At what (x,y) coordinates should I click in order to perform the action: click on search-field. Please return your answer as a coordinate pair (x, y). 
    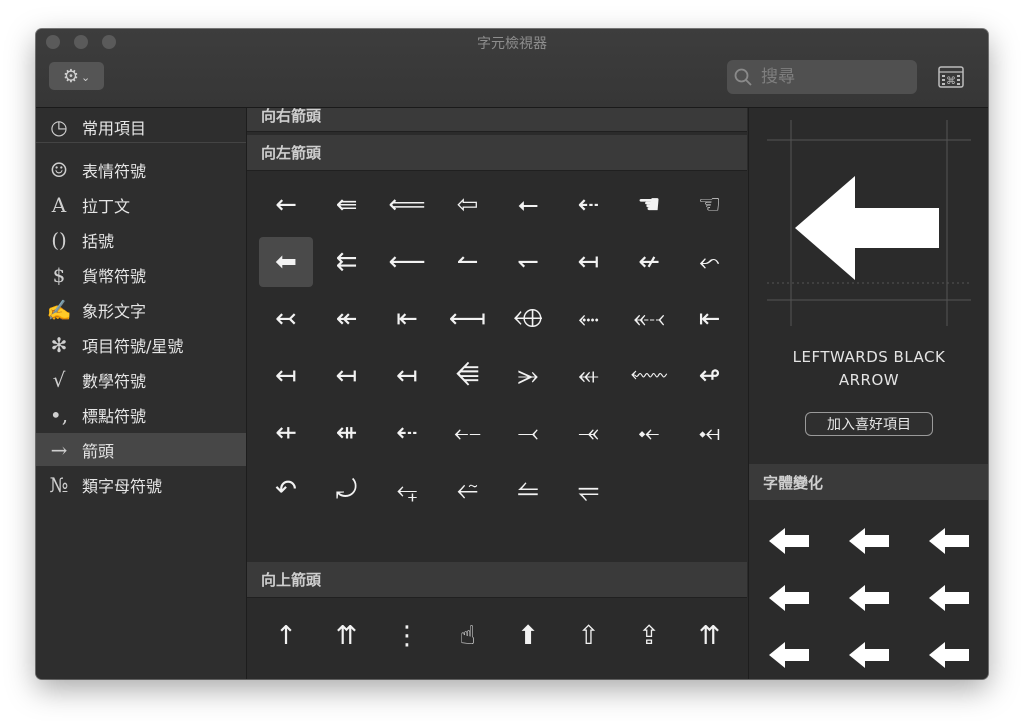
    Looking at the image, I should click on (822, 77).